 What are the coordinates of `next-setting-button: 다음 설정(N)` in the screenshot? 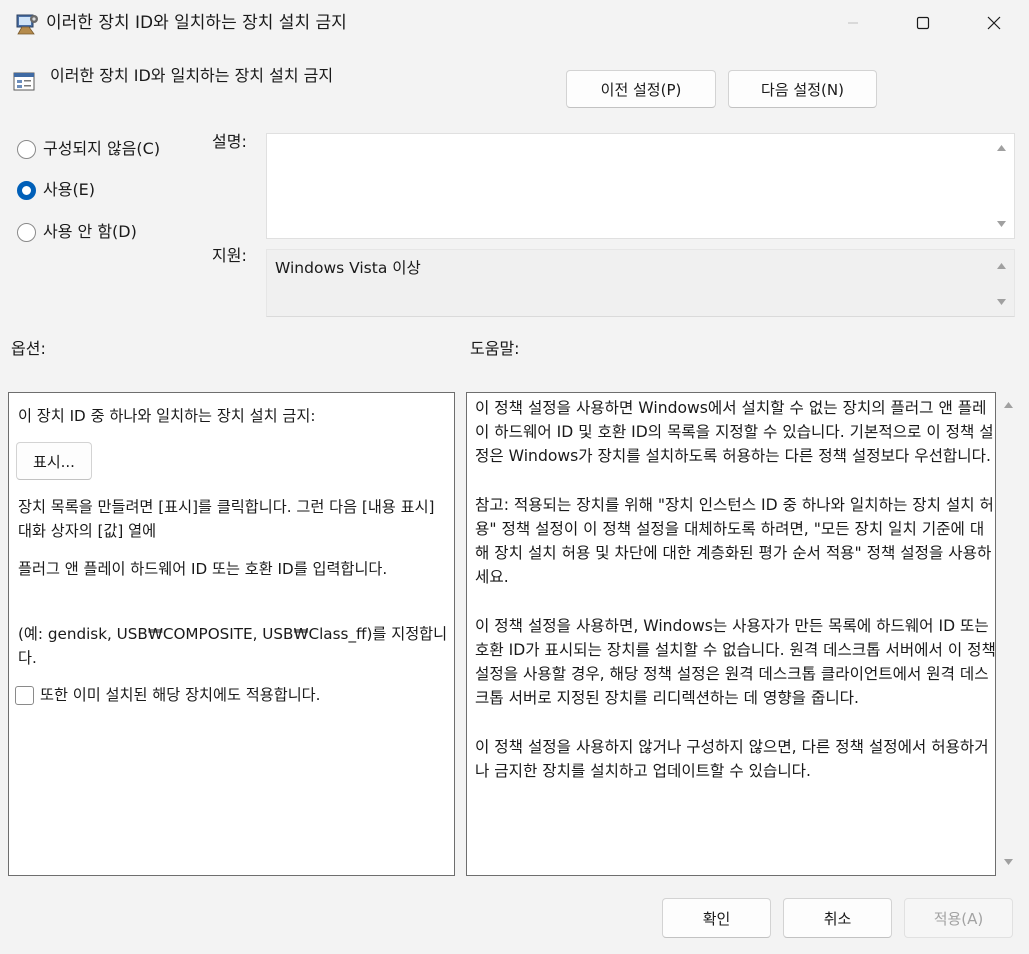 It's located at (802, 89).